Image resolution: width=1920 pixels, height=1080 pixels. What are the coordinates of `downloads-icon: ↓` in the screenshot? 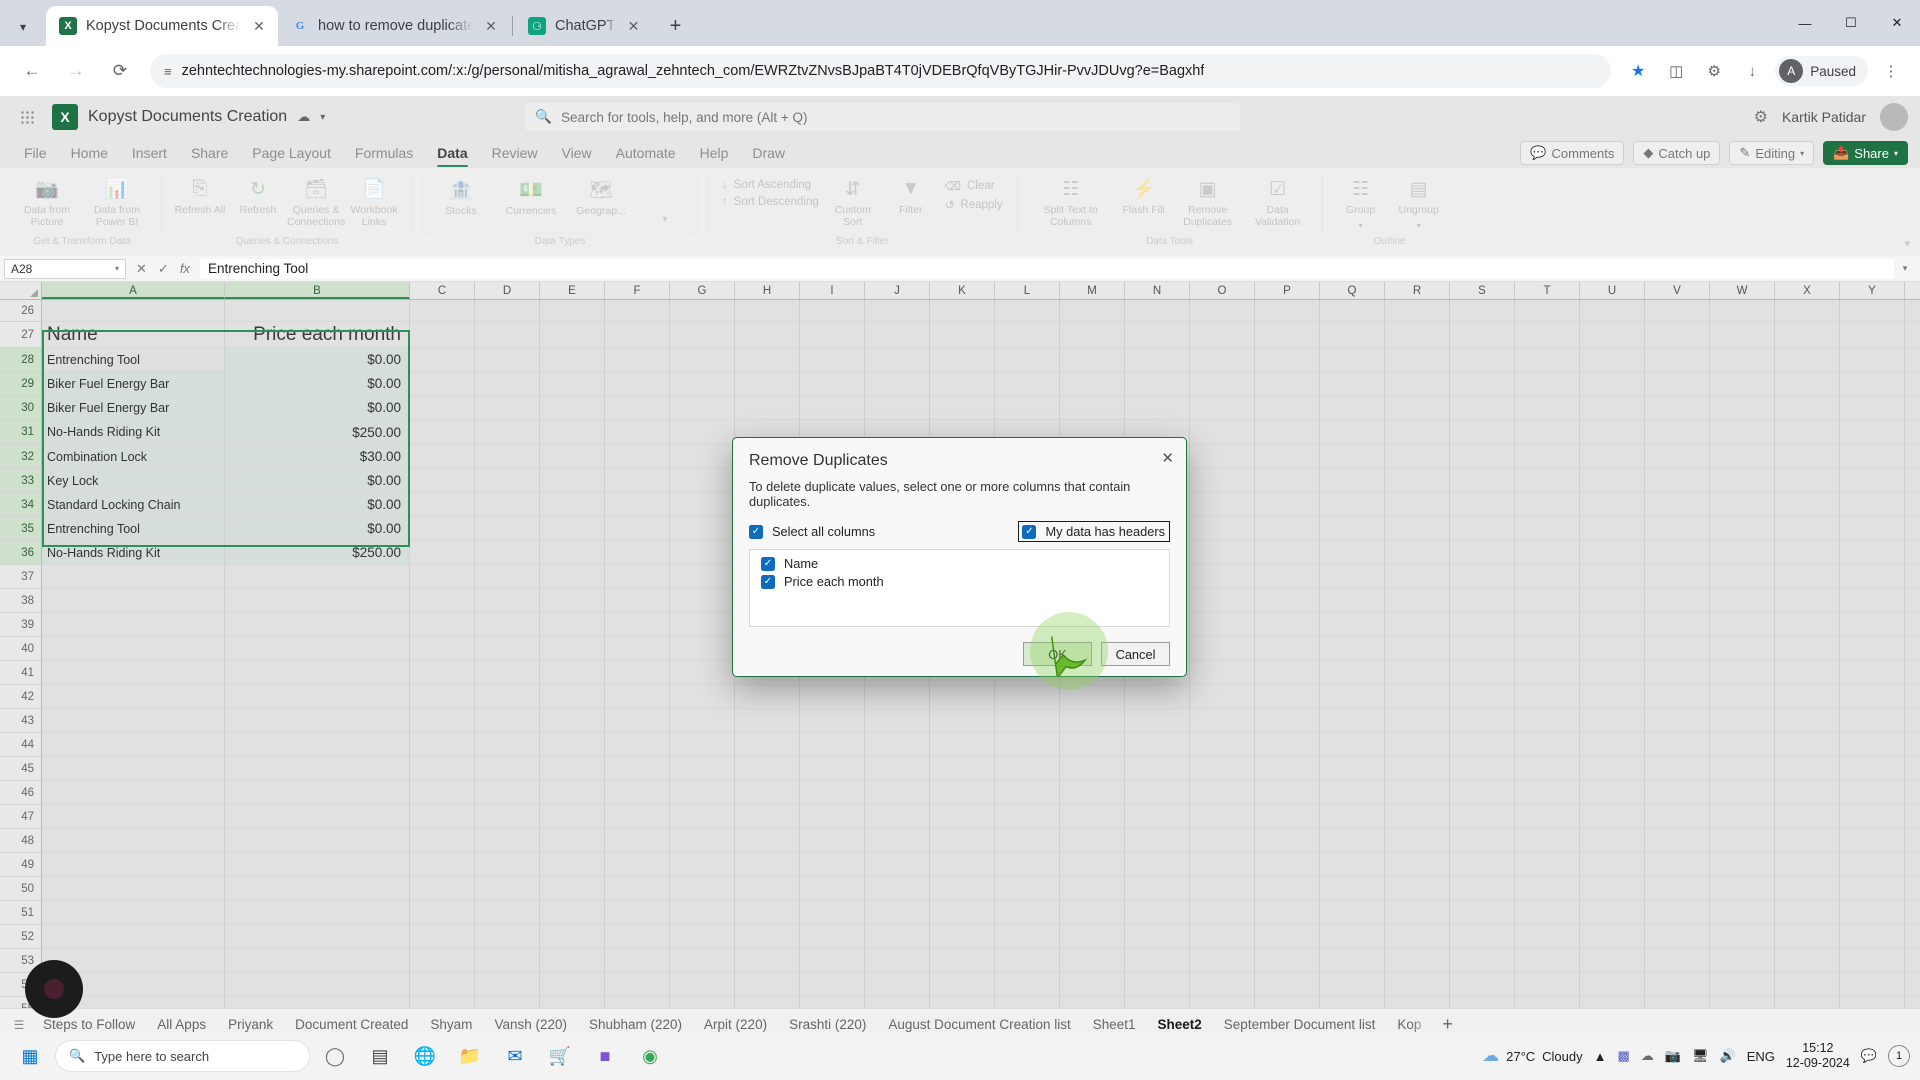 It's located at (1752, 71).